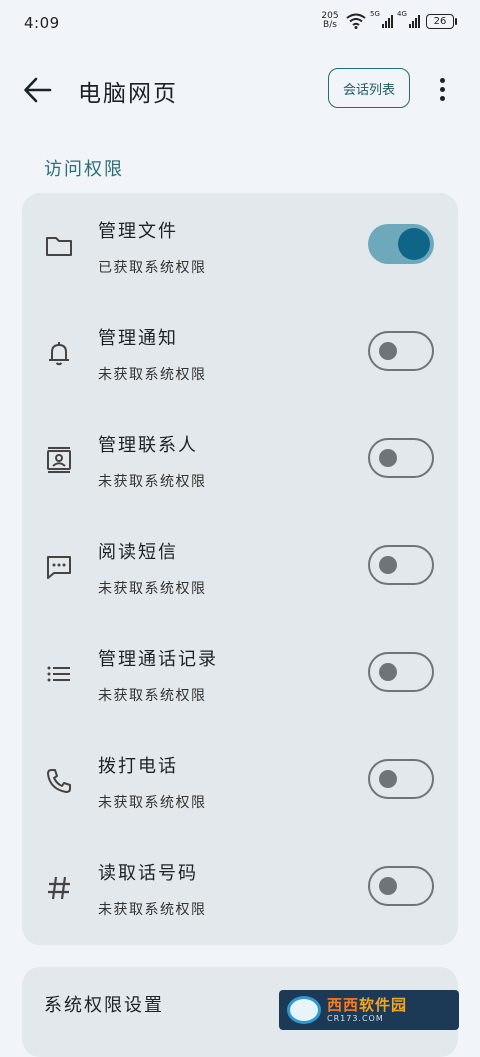 Image resolution: width=480 pixels, height=1057 pixels. What do you see at coordinates (375, 14) in the screenshot?
I see `signal-5g-label: 5G` at bounding box center [375, 14].